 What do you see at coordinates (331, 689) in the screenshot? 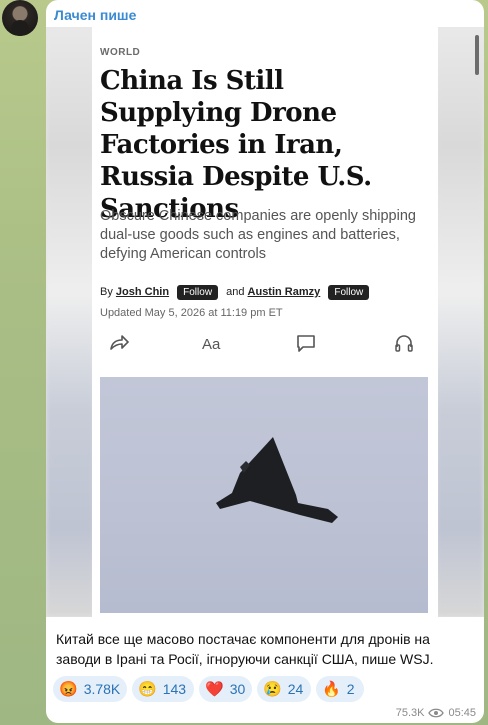
I see `fire-emoji-icon: 🔥` at bounding box center [331, 689].